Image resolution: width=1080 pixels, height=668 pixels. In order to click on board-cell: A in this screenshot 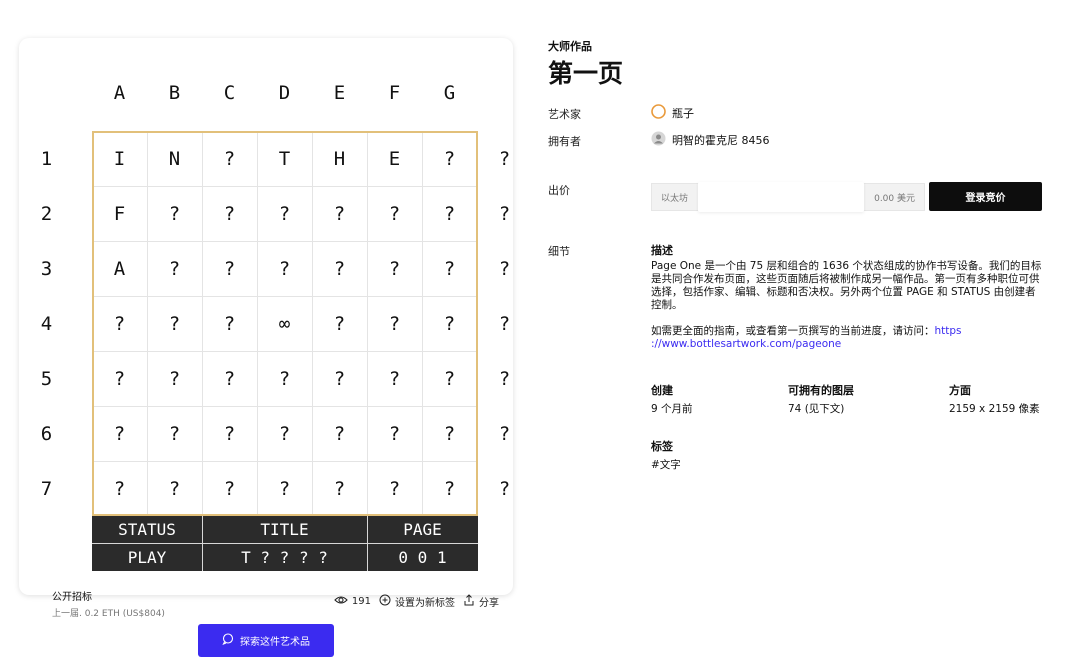, I will do `click(119, 268)`.